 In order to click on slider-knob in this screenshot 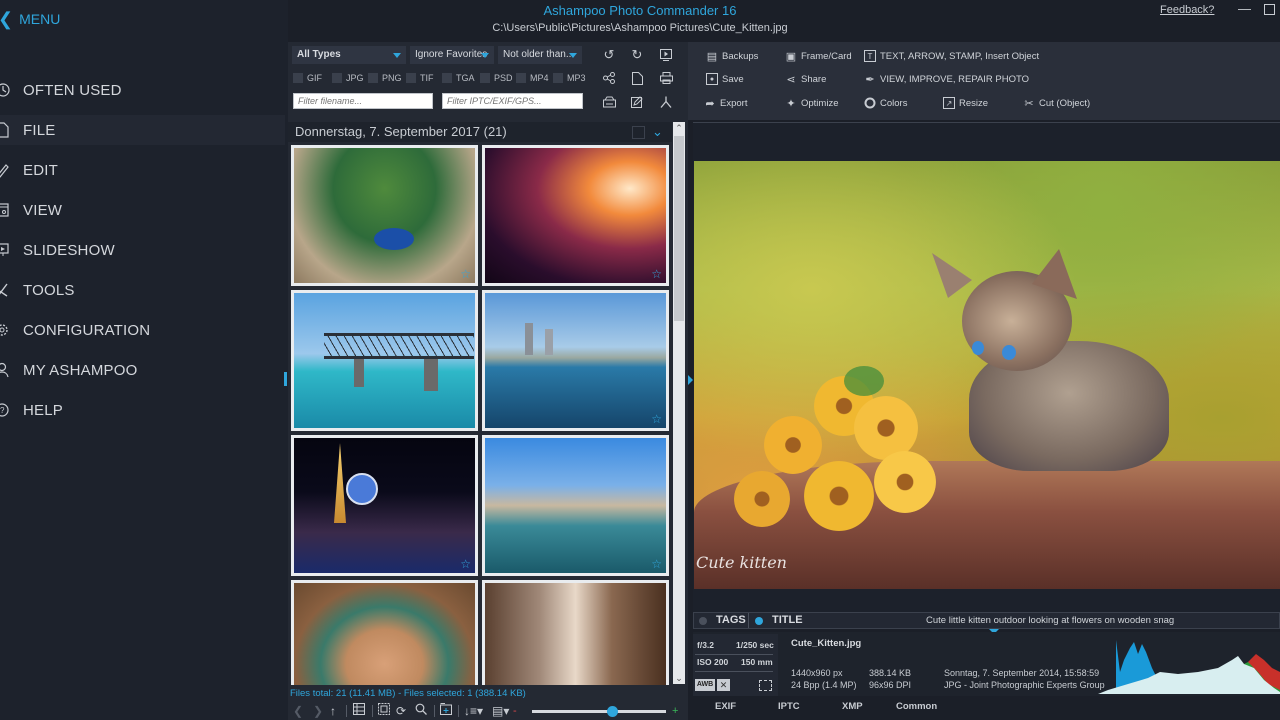, I will do `click(613, 711)`.